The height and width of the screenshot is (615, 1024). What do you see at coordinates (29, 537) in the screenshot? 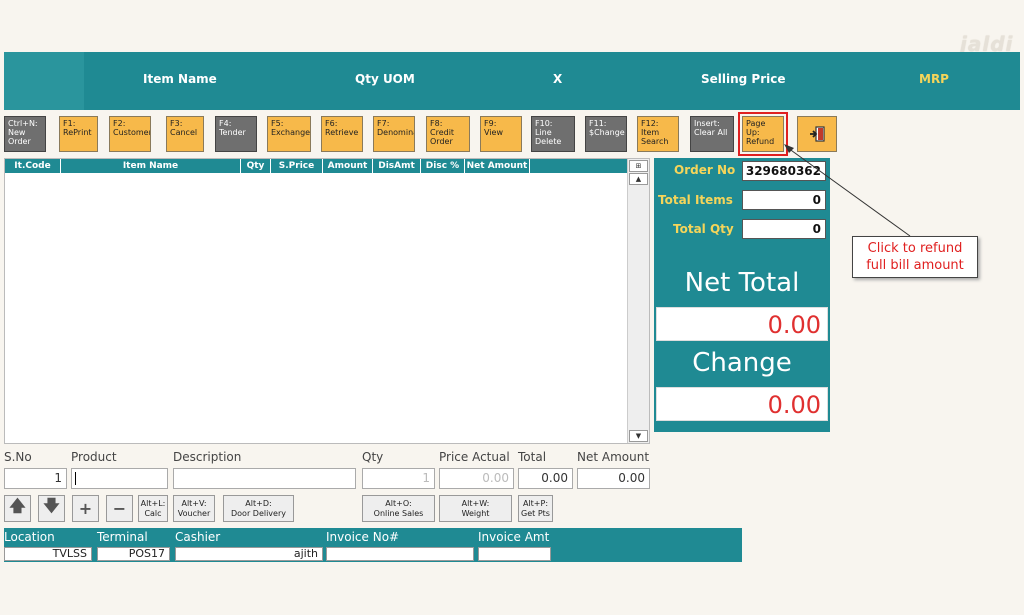
I see `location-label: Location` at bounding box center [29, 537].